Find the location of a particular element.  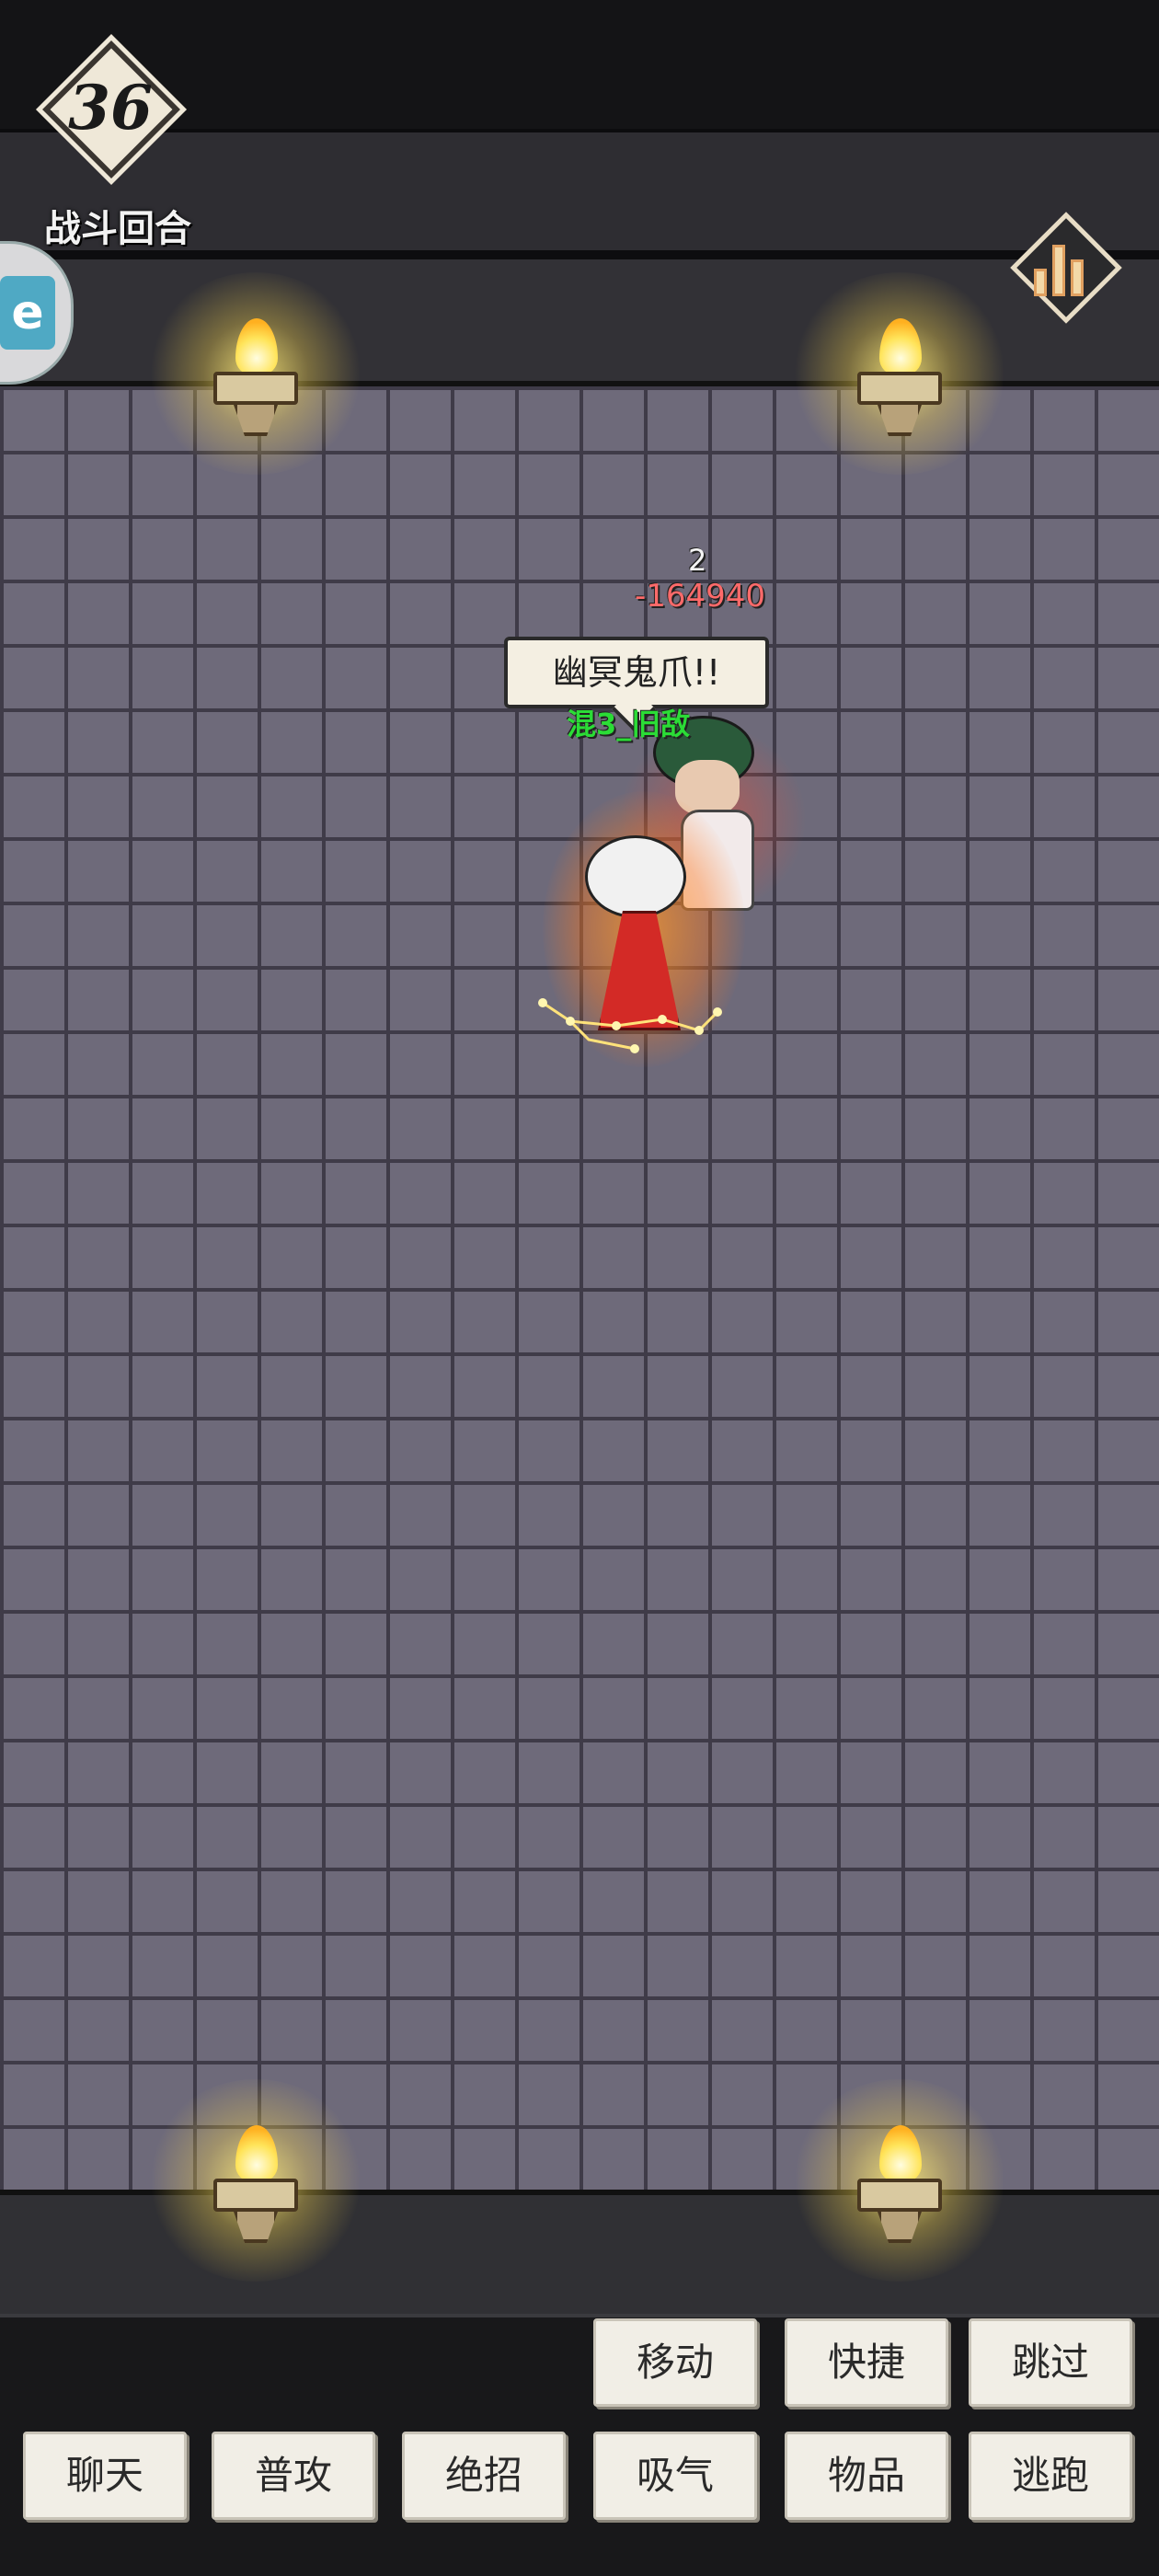

battle-stats-button is located at coordinates (1066, 267).